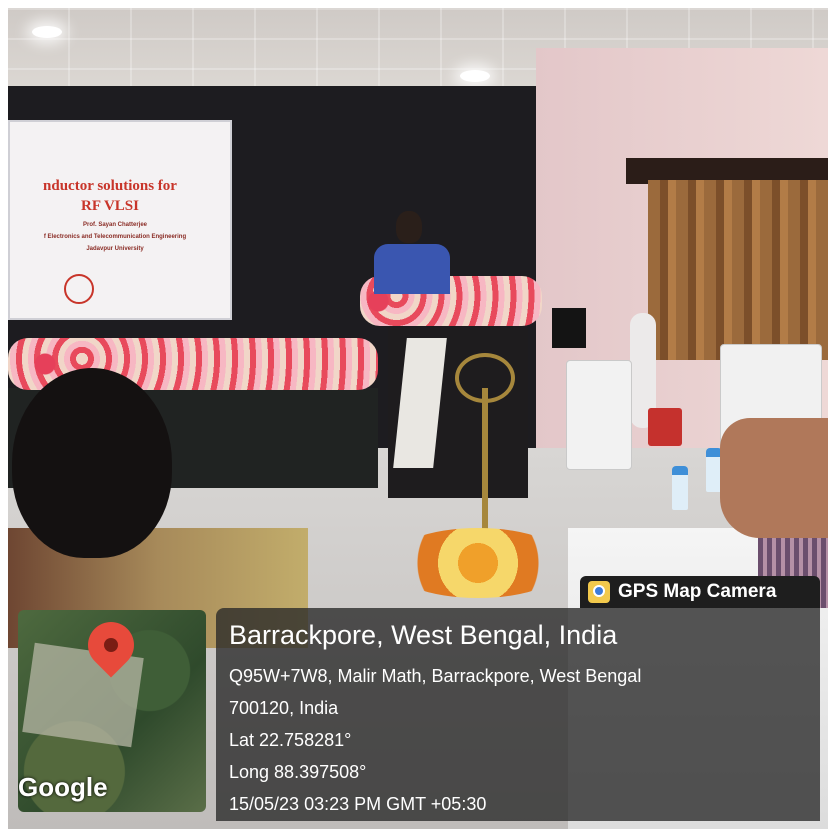 The width and height of the screenshot is (836, 837). I want to click on place-name: Barrackpore, West Bengal, India, so click(423, 635).